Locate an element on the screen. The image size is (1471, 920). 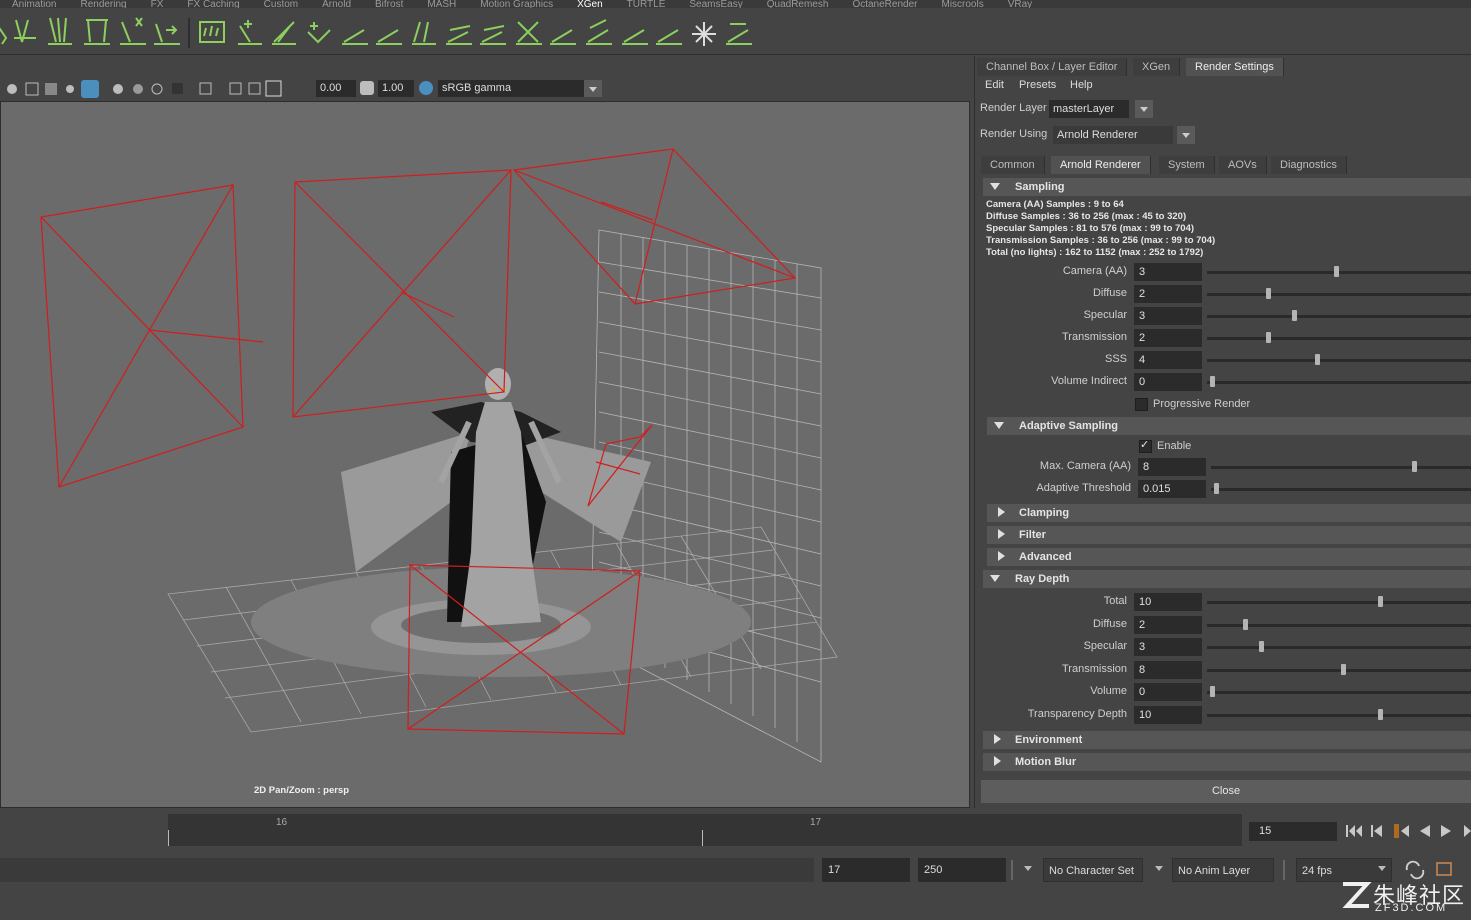
shelf-icons is located at coordinates (390, 31).